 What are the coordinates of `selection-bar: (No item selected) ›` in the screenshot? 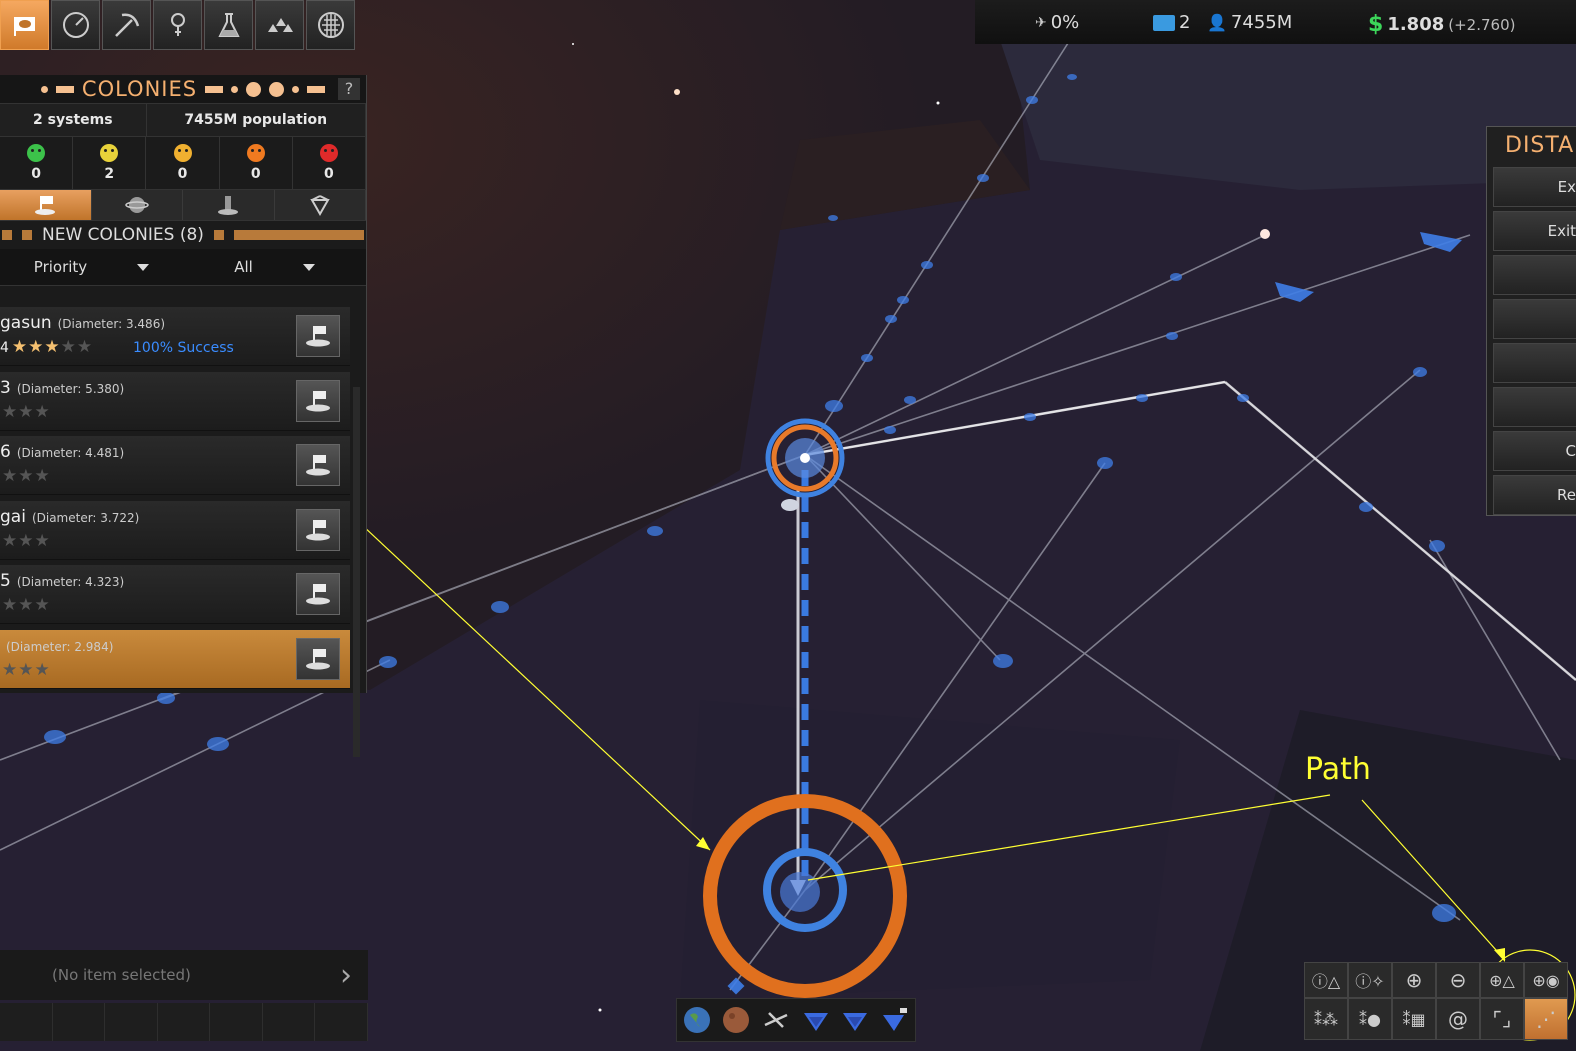 It's located at (184, 975).